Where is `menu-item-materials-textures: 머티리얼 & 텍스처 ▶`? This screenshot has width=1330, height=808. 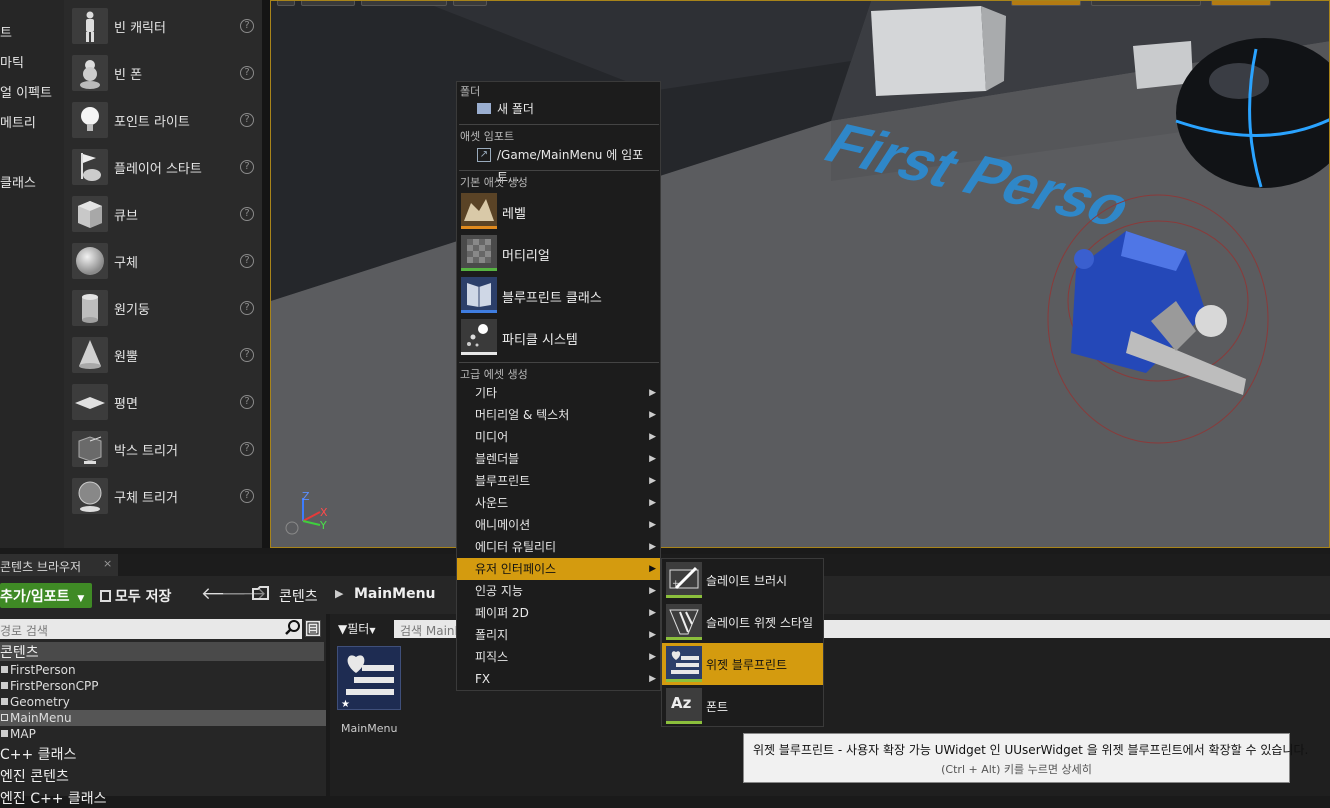
menu-item-materials-textures: 머티리얼 & 텍스처 ▶ is located at coordinates (558, 415).